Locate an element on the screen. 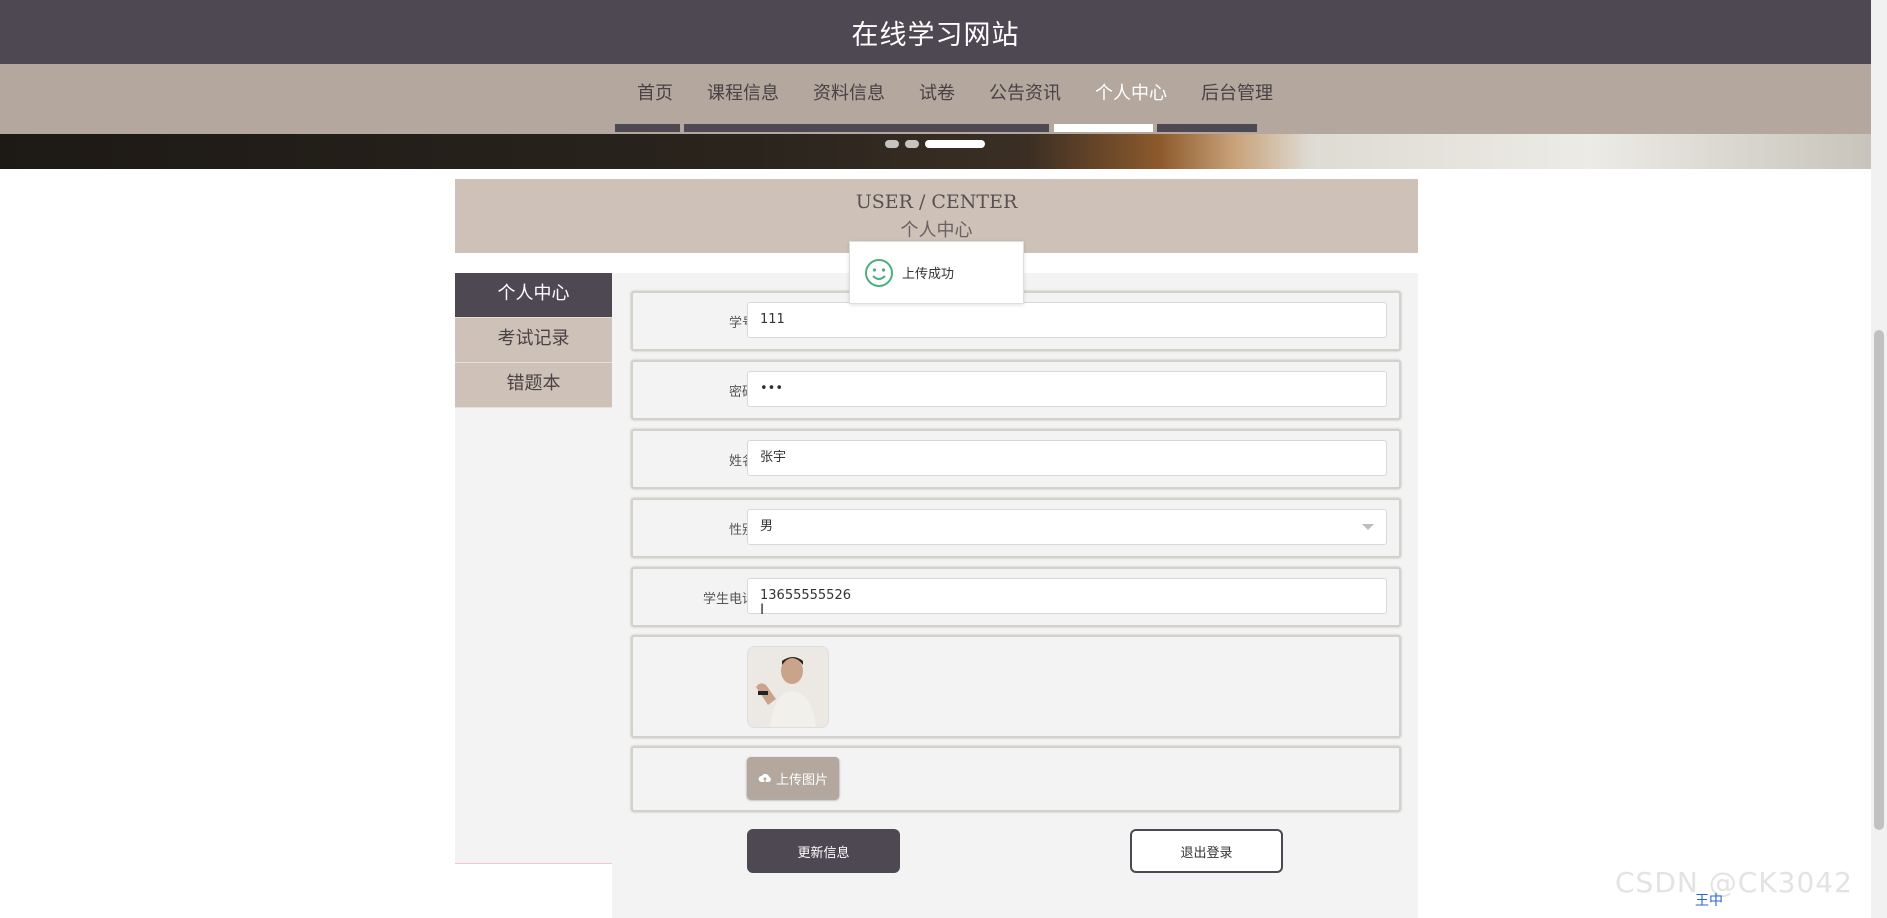 Image resolution: width=1887 pixels, height=918 pixels. form-row-name: 姓名 张宇 is located at coordinates (1016, 459).